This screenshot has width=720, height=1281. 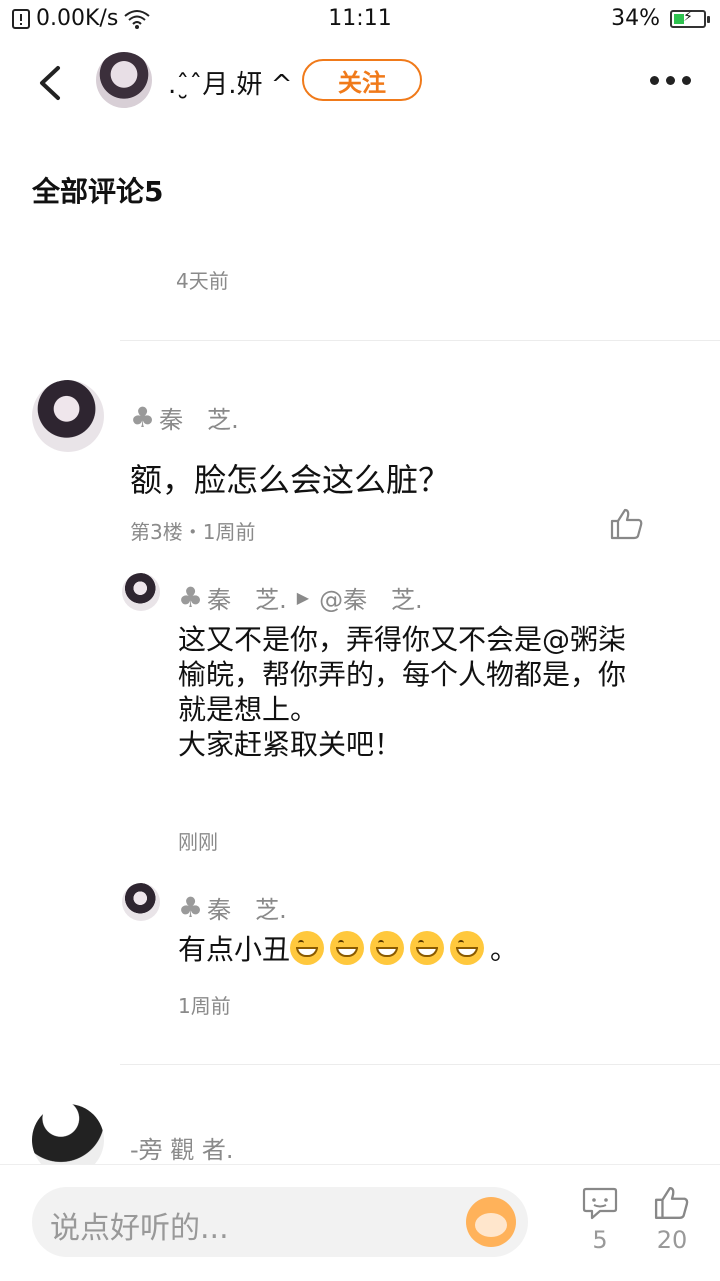 What do you see at coordinates (303, 597) in the screenshot?
I see `reply-arrow-icon: ▶` at bounding box center [303, 597].